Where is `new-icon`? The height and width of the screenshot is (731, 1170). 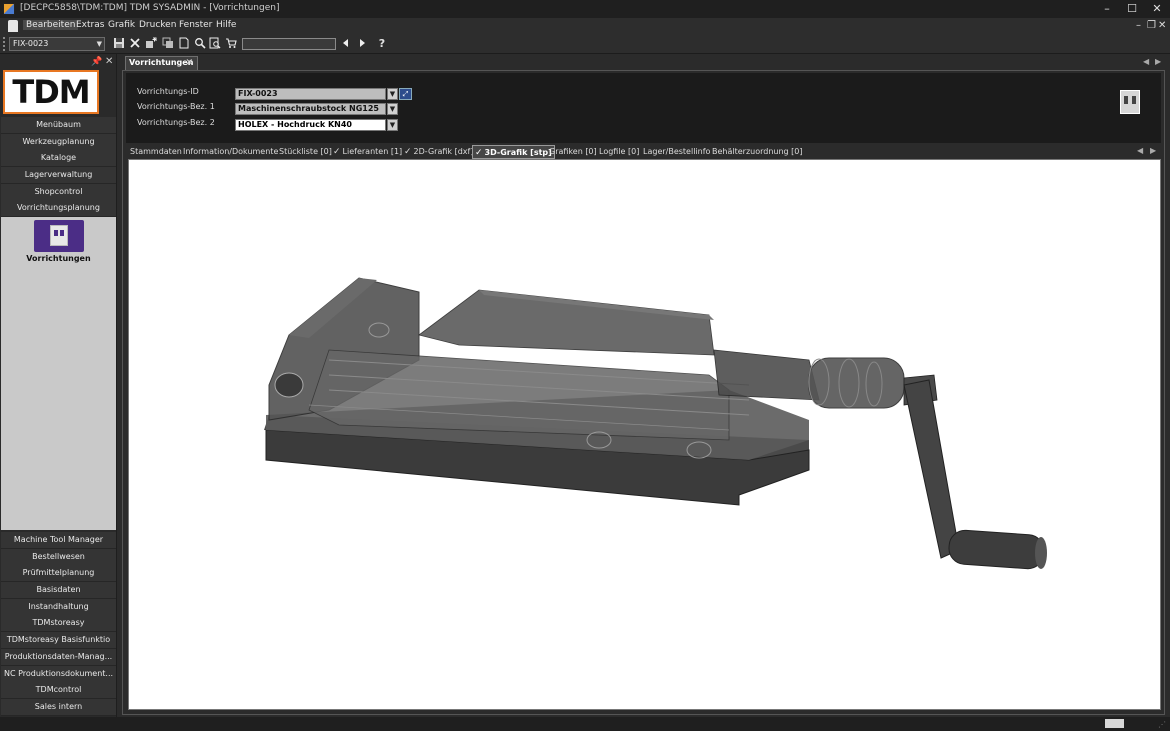
new-icon is located at coordinates (151, 44).